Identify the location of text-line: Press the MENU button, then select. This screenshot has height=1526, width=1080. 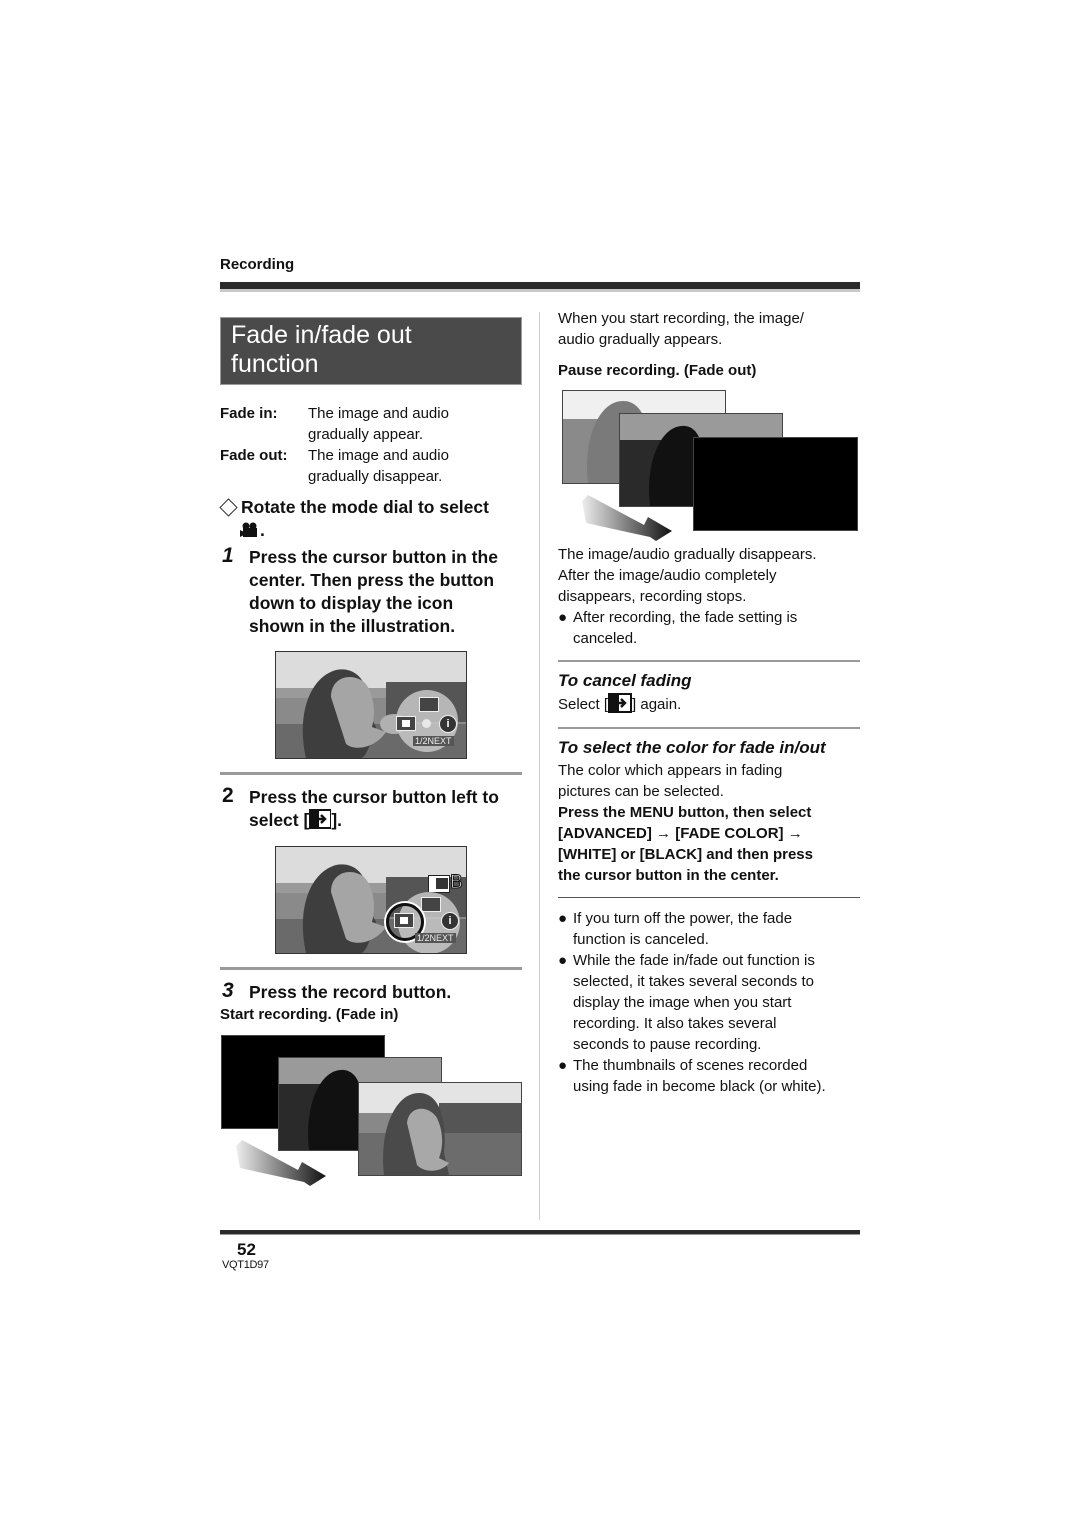
(685, 812).